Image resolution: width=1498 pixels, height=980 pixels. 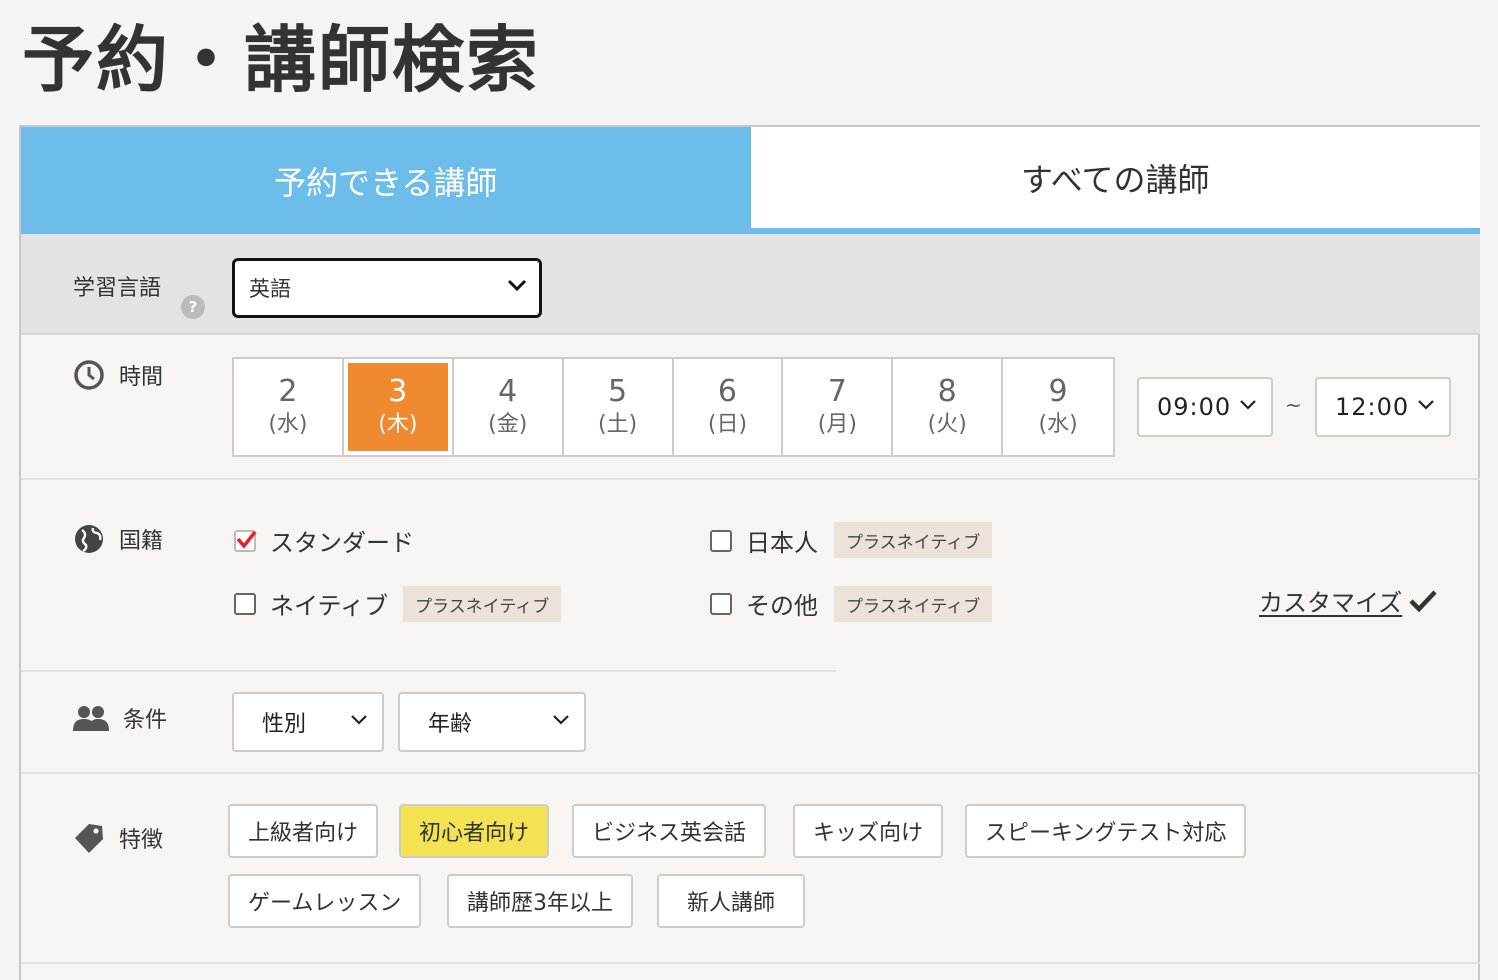 I want to click on date-cell-selected: 3 (木), so click(x=398, y=407).